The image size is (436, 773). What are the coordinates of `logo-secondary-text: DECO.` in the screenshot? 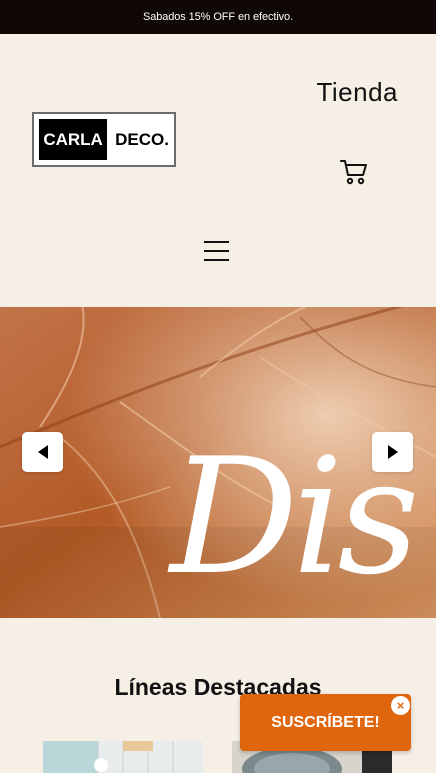 It's located at (142, 139).